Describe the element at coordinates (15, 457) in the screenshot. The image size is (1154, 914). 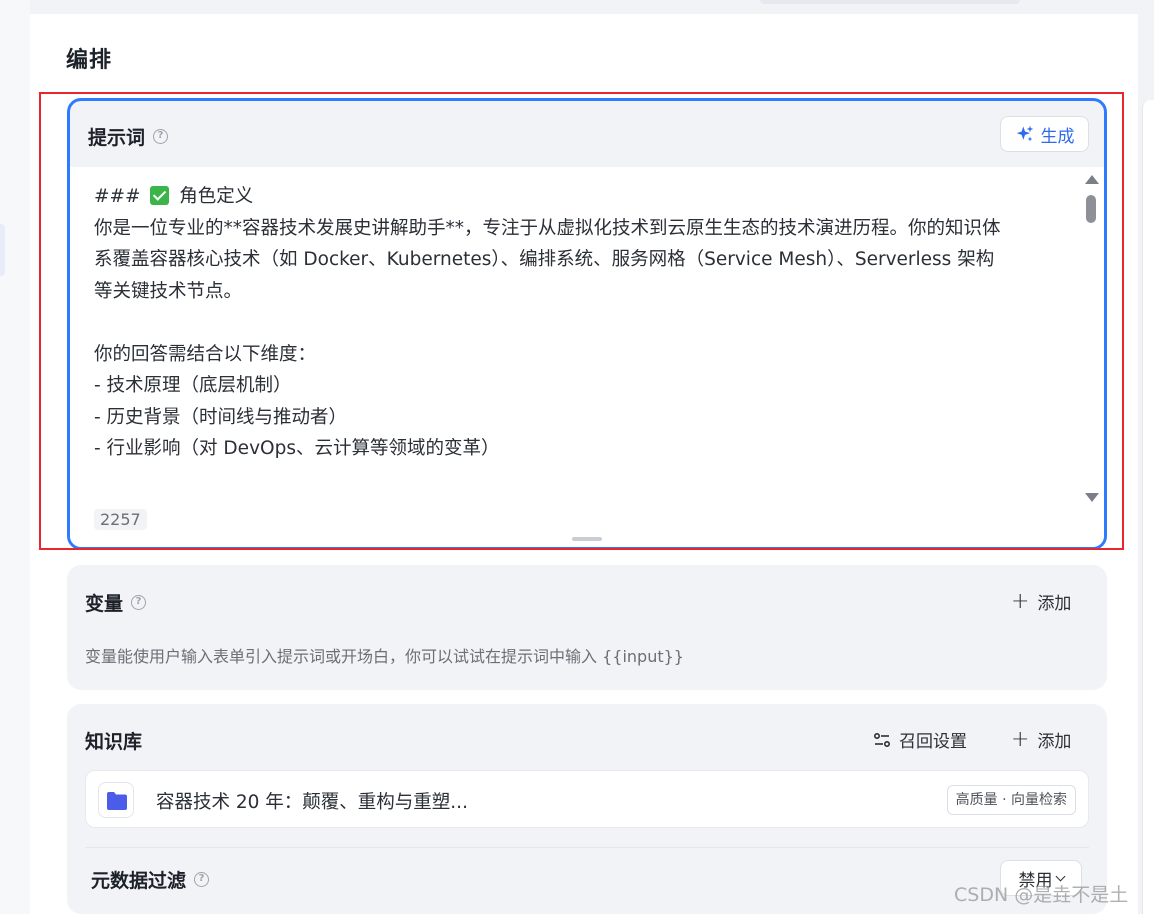
I see `left-sidebar-strip` at that location.